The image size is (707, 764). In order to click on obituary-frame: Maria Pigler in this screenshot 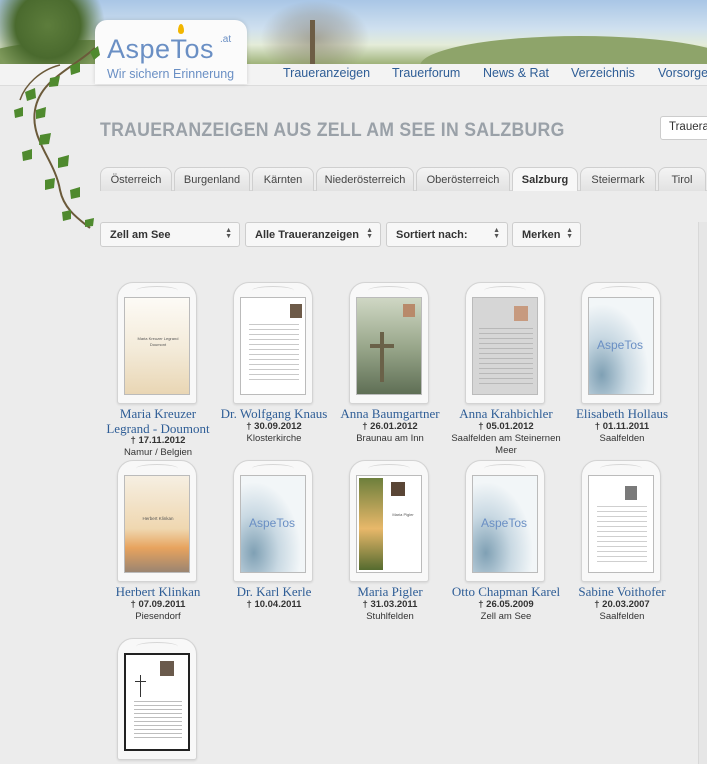, I will do `click(389, 521)`.